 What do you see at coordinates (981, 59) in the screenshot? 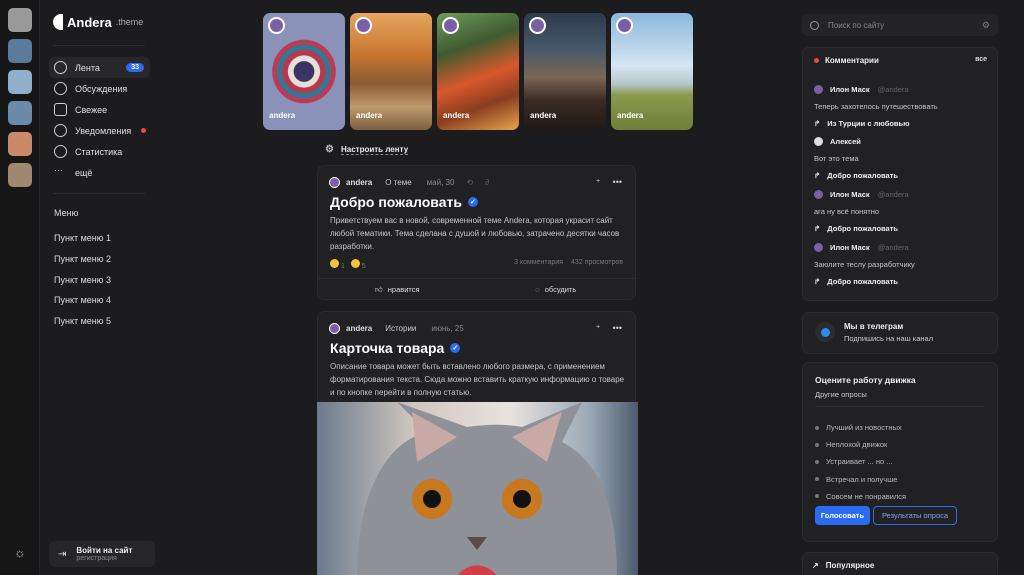
I see `comments-all-link: все` at bounding box center [981, 59].